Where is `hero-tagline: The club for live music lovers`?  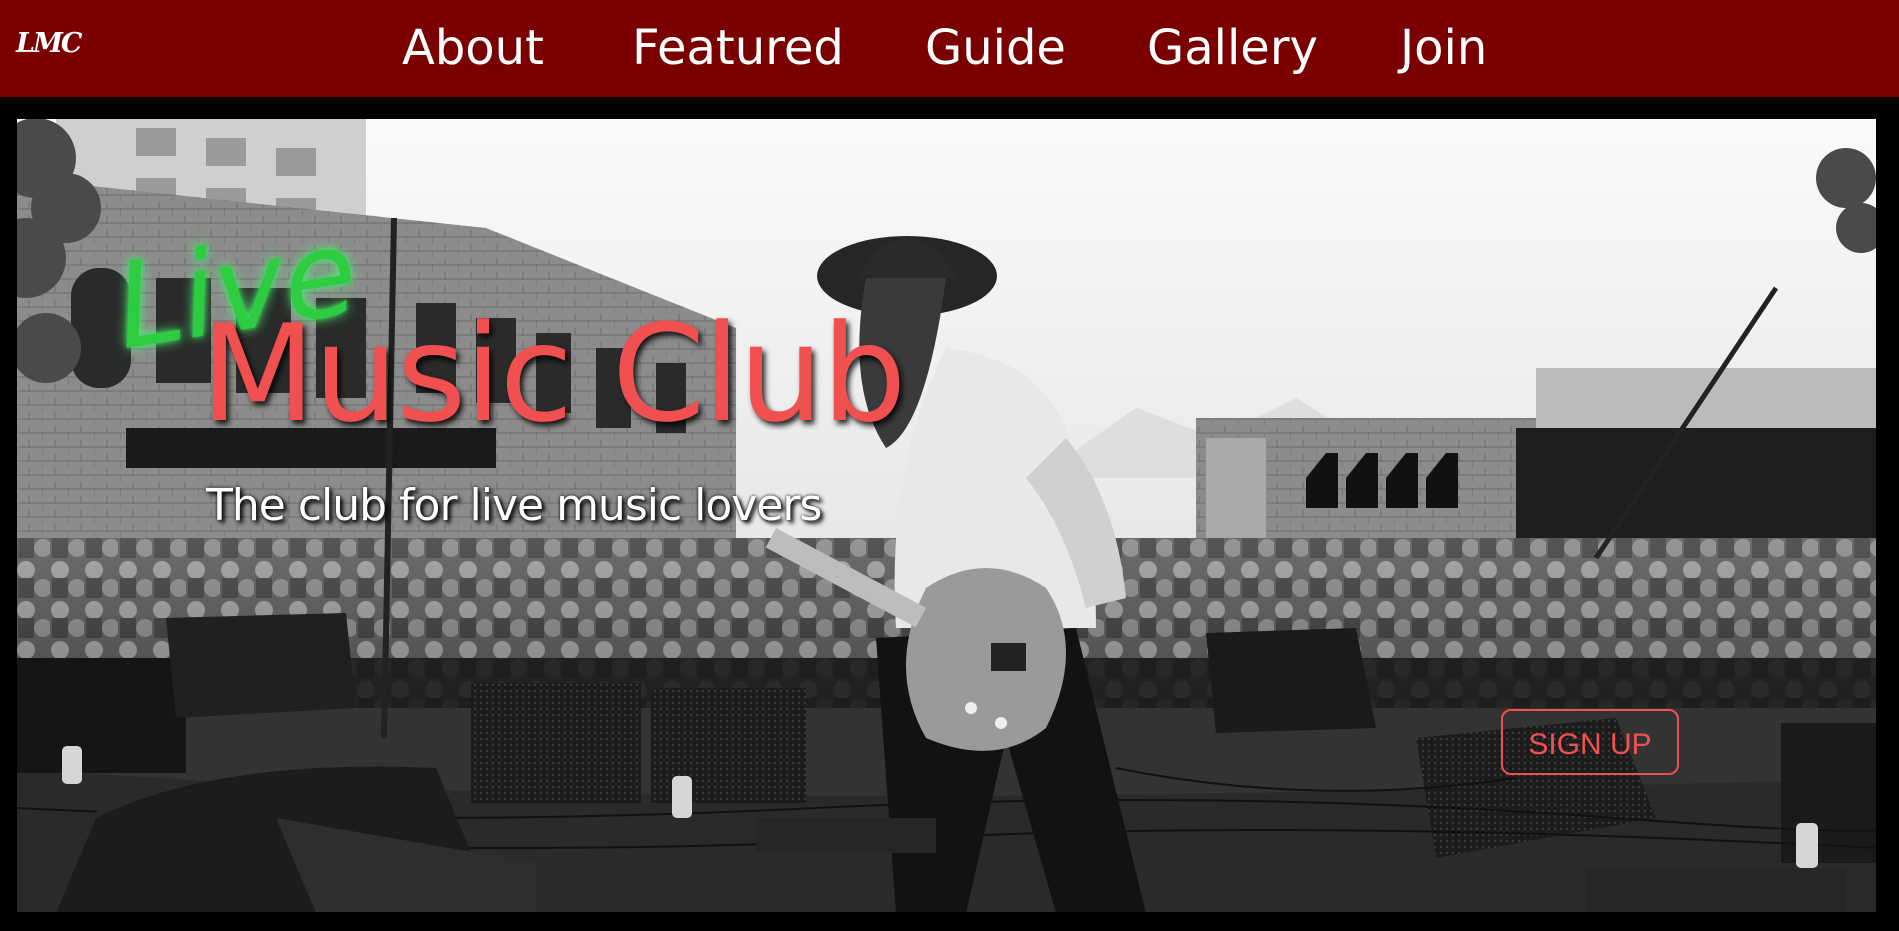
hero-tagline: The club for live music lovers is located at coordinates (514, 505).